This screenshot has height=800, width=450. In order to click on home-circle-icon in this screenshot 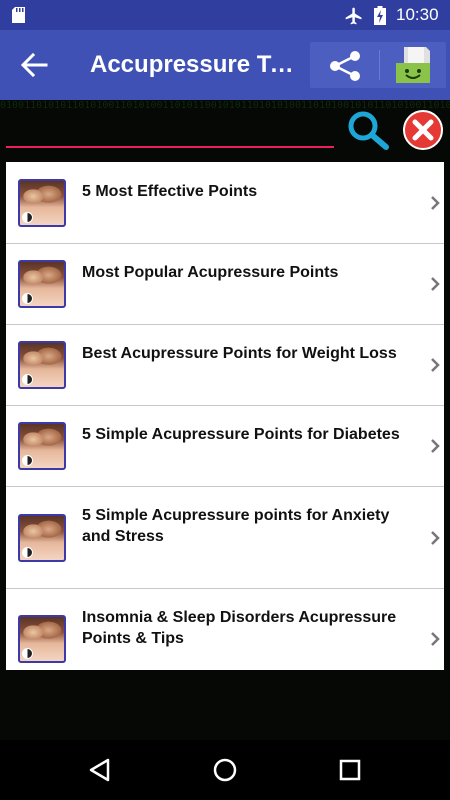, I will do `click(225, 770)`.